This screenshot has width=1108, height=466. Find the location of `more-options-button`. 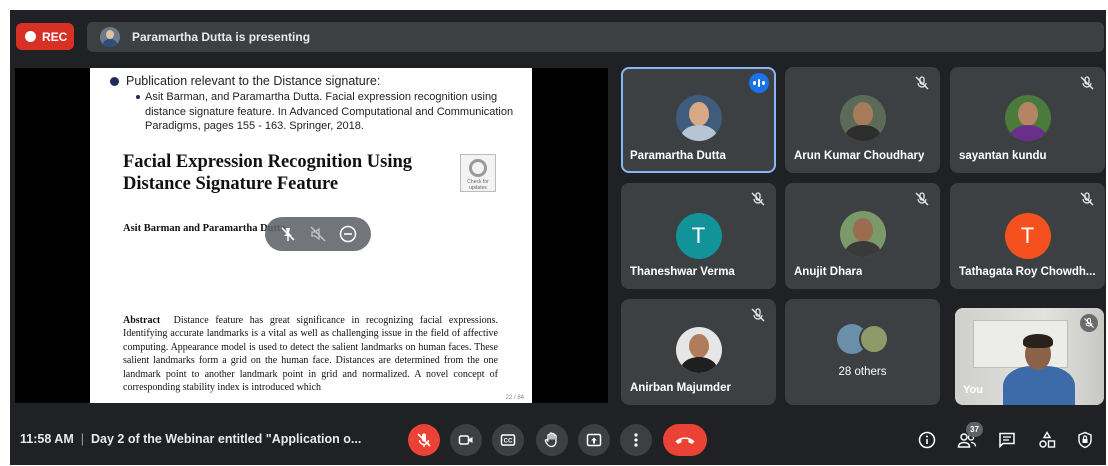

more-options-button is located at coordinates (636, 440).